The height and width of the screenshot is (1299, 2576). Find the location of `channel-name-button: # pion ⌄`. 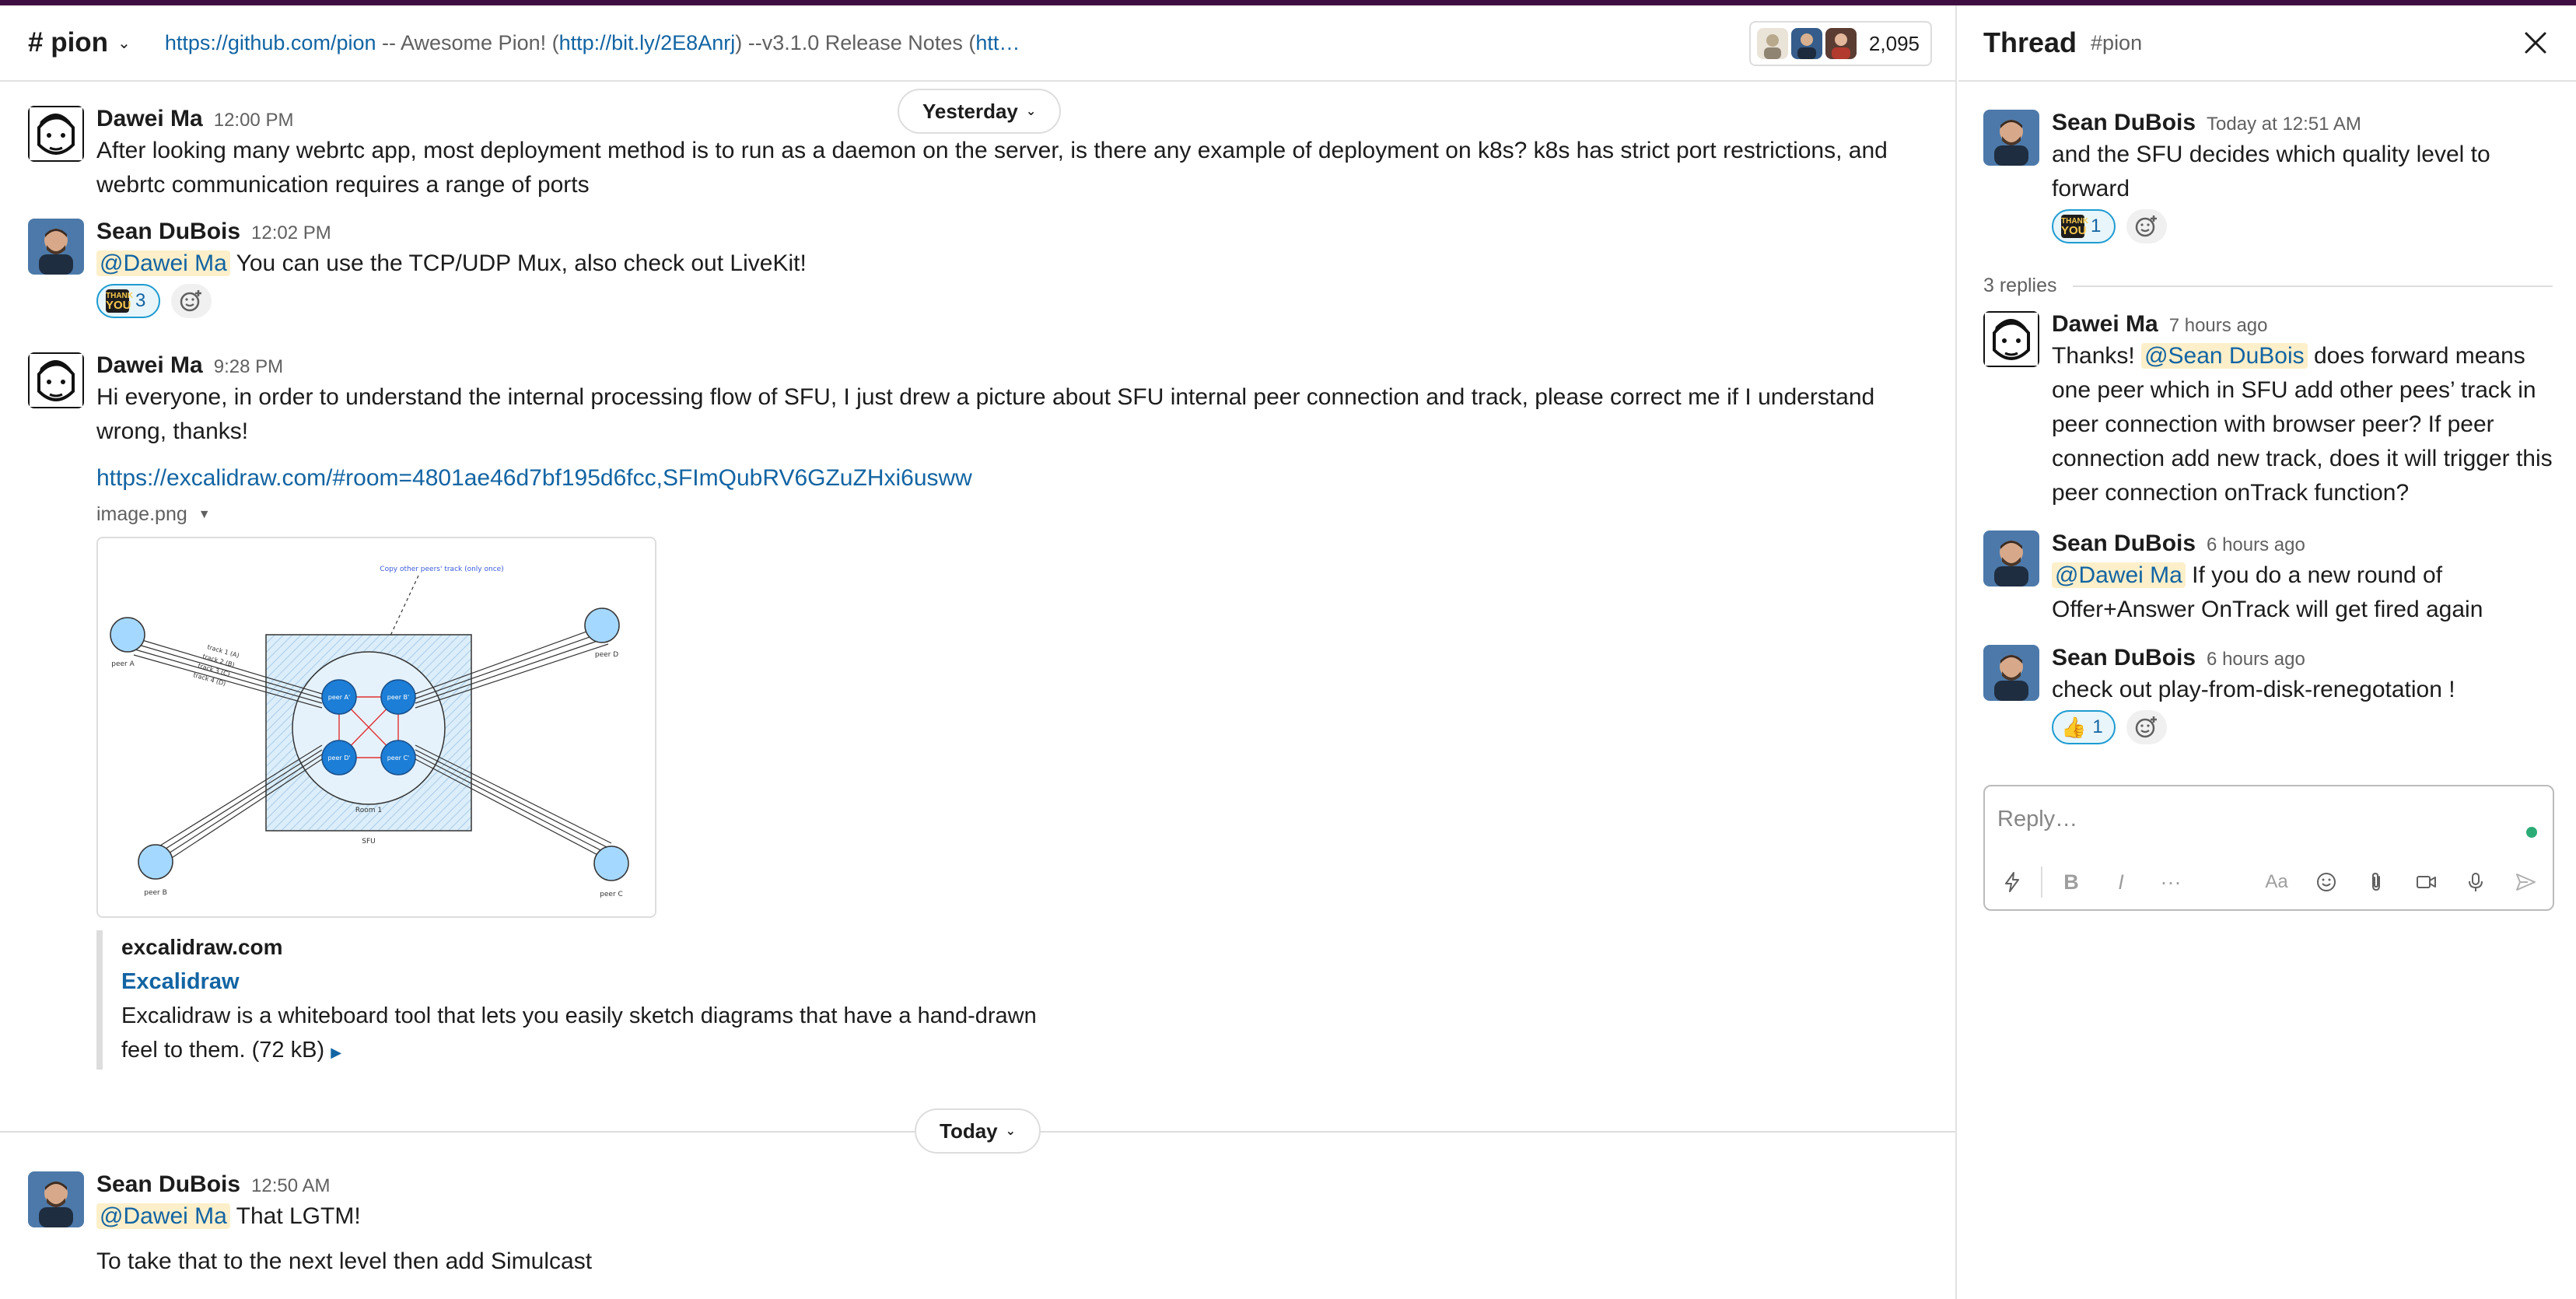

channel-name-button: # pion ⌄ is located at coordinates (80, 42).